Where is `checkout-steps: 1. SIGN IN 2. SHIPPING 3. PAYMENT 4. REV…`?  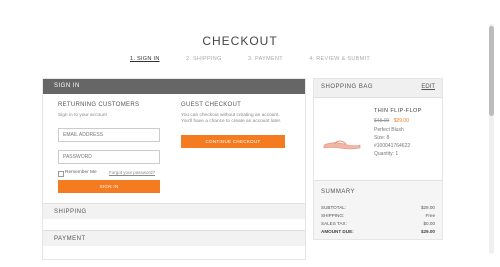
checkout-steps: 1. SIGN IN 2. SHIPPING 3. PAYMENT 4. REV… is located at coordinates (250, 59).